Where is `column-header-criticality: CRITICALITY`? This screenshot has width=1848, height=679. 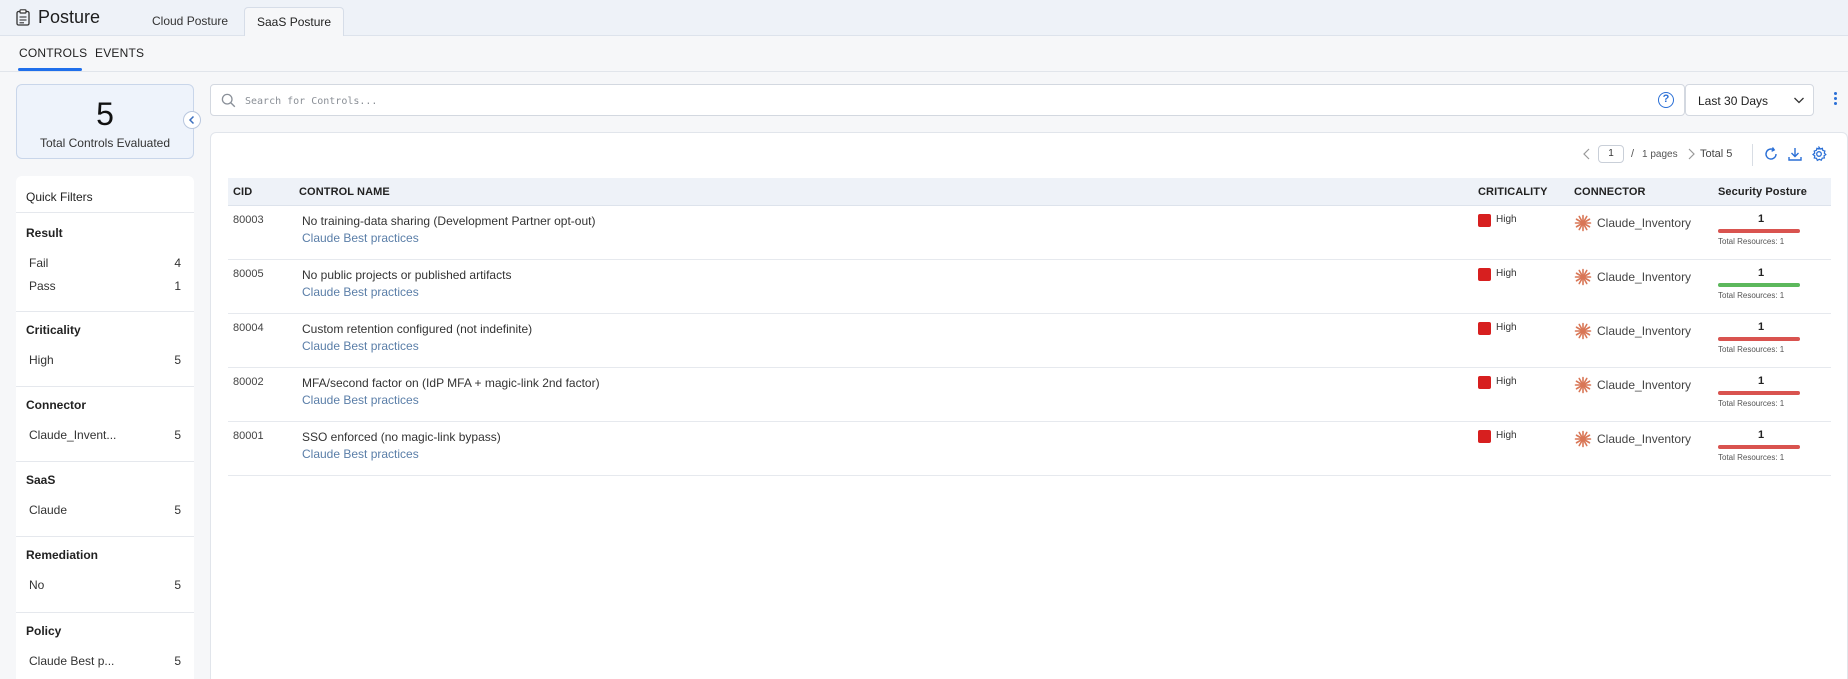 column-header-criticality: CRITICALITY is located at coordinates (1513, 192).